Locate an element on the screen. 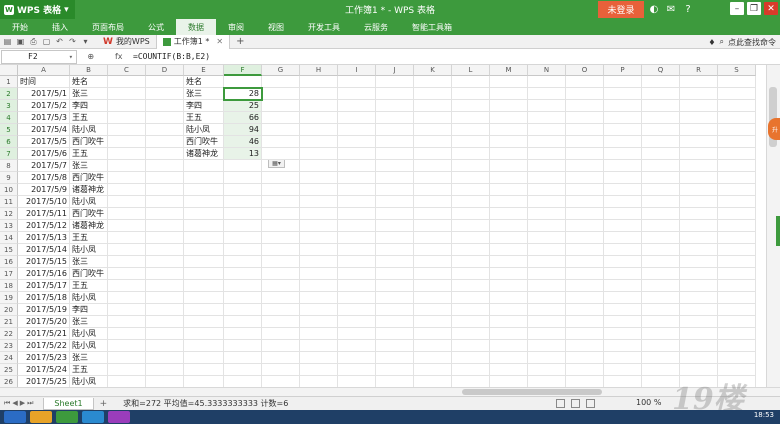 The image size is (780, 424). column-header-i: I is located at coordinates (357, 70).